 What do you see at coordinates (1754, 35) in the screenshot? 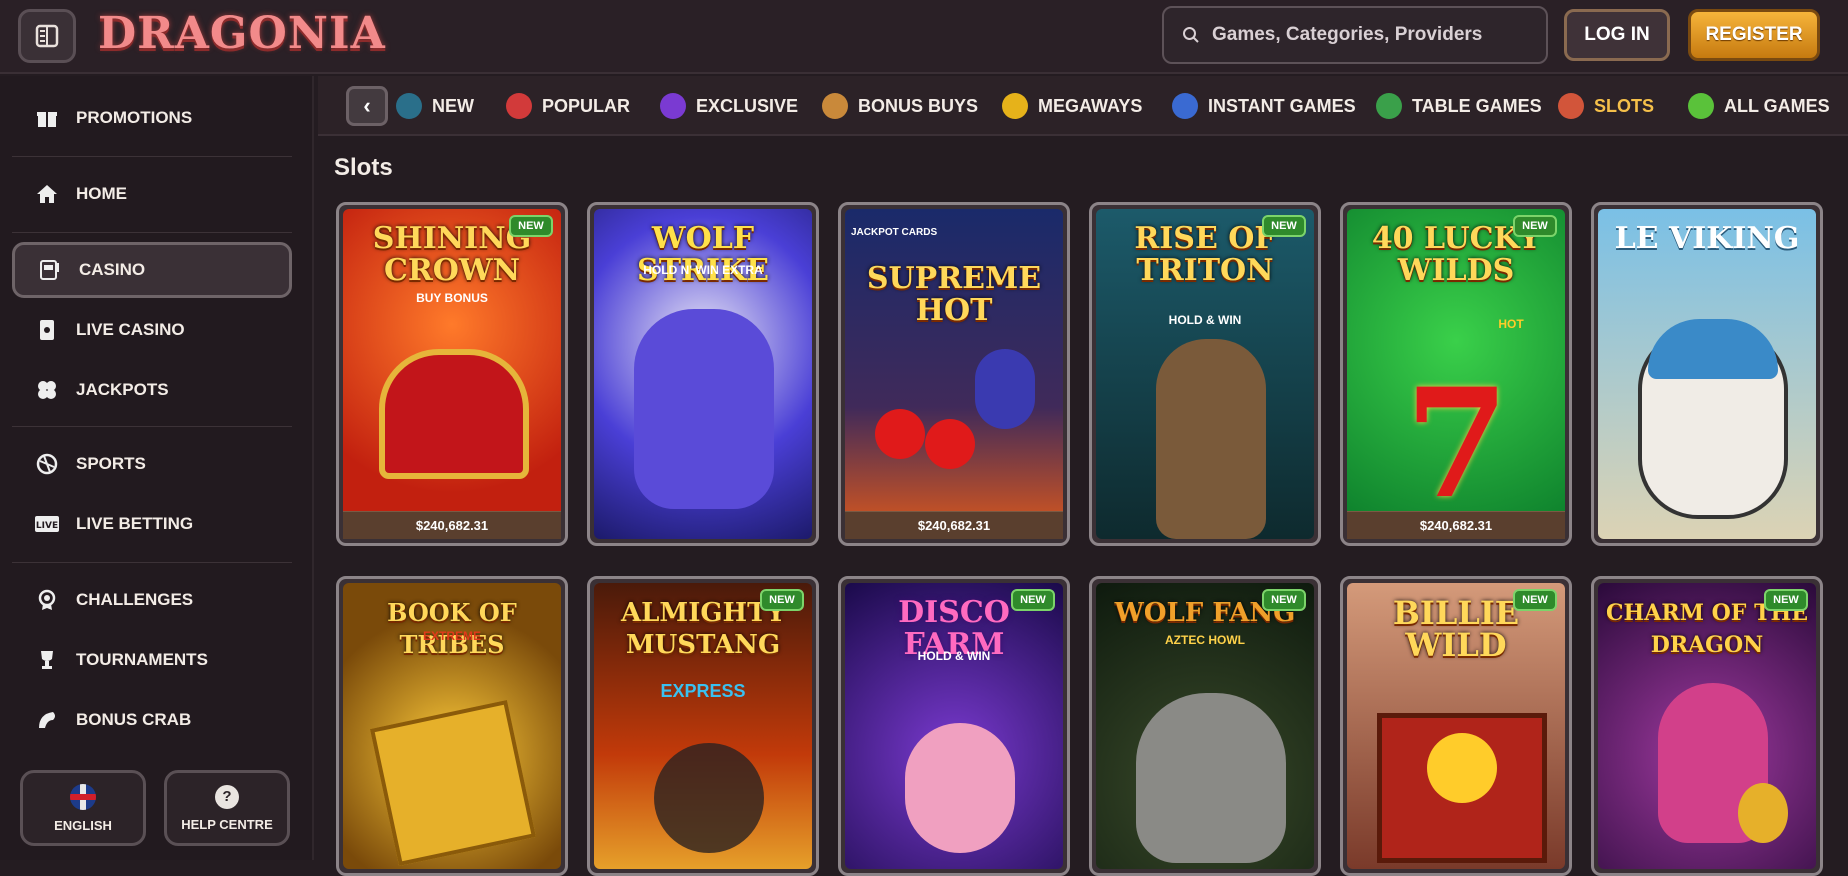
I see `register-button: REGISTER` at bounding box center [1754, 35].